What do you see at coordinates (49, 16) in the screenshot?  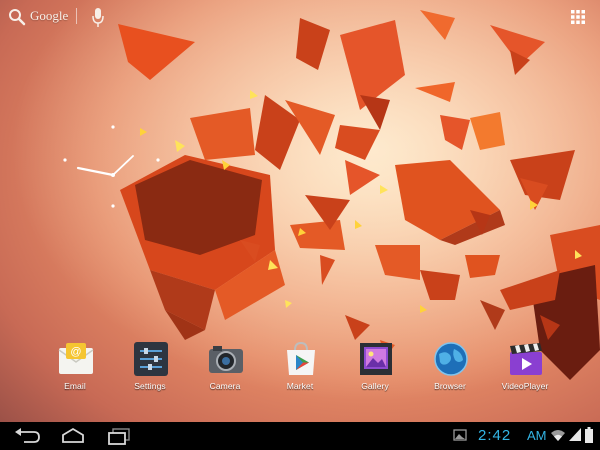 I see `google-search-label: Google` at bounding box center [49, 16].